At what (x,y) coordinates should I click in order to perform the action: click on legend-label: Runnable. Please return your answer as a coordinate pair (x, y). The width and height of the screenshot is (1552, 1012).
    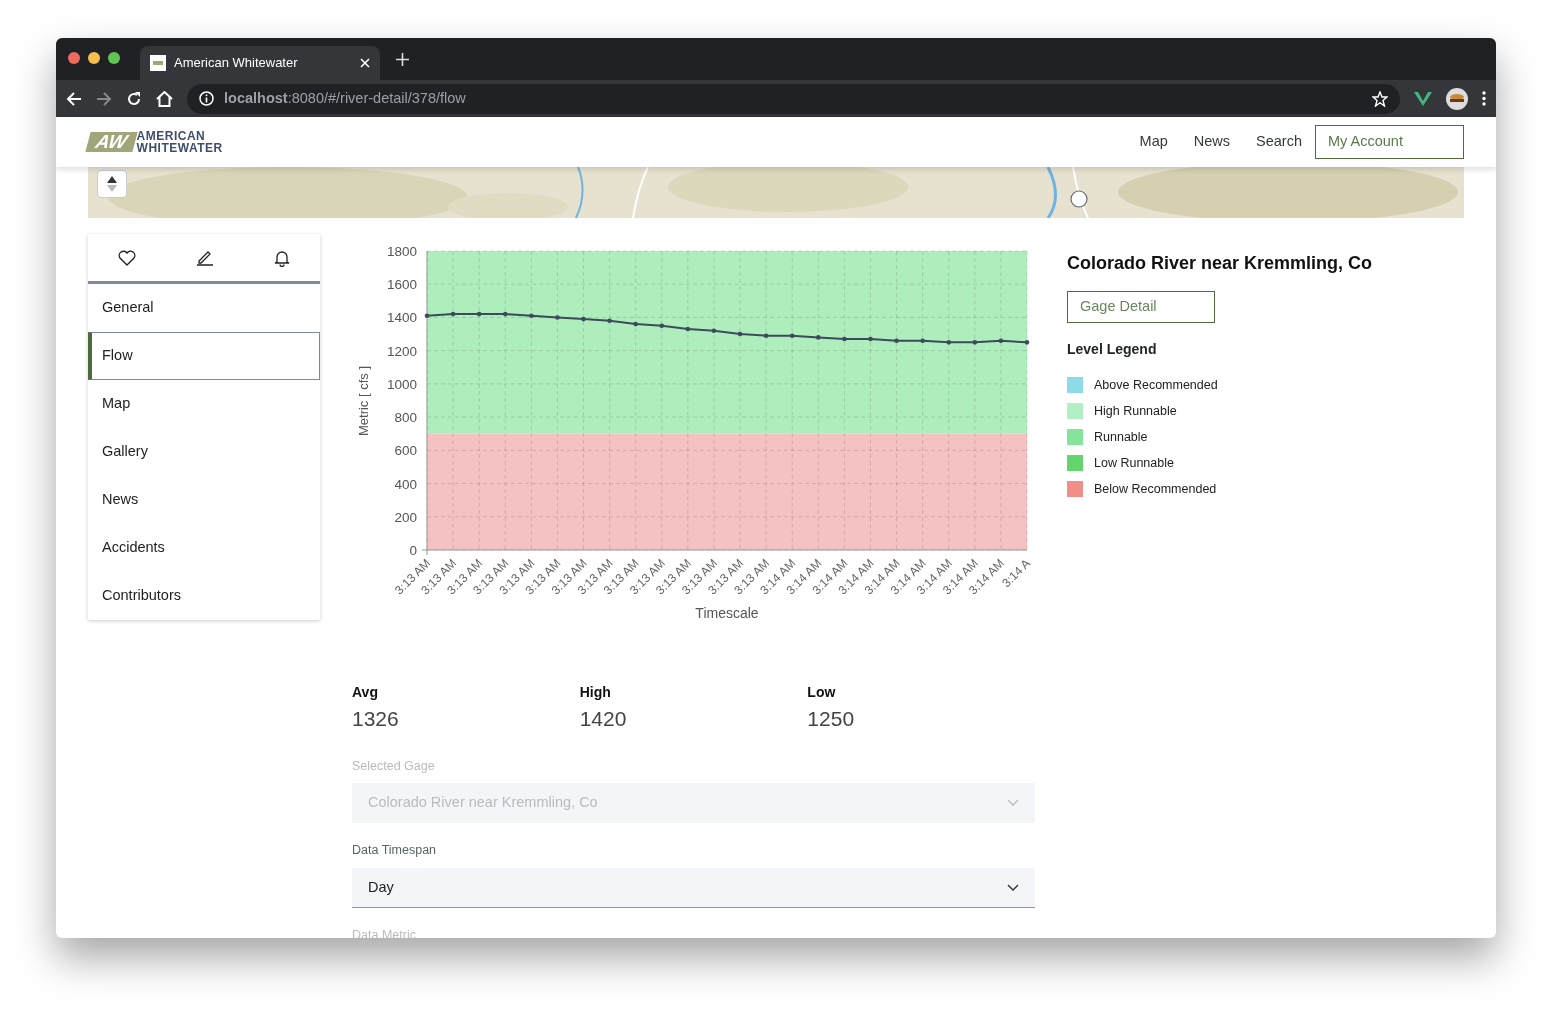
    Looking at the image, I should click on (1121, 437).